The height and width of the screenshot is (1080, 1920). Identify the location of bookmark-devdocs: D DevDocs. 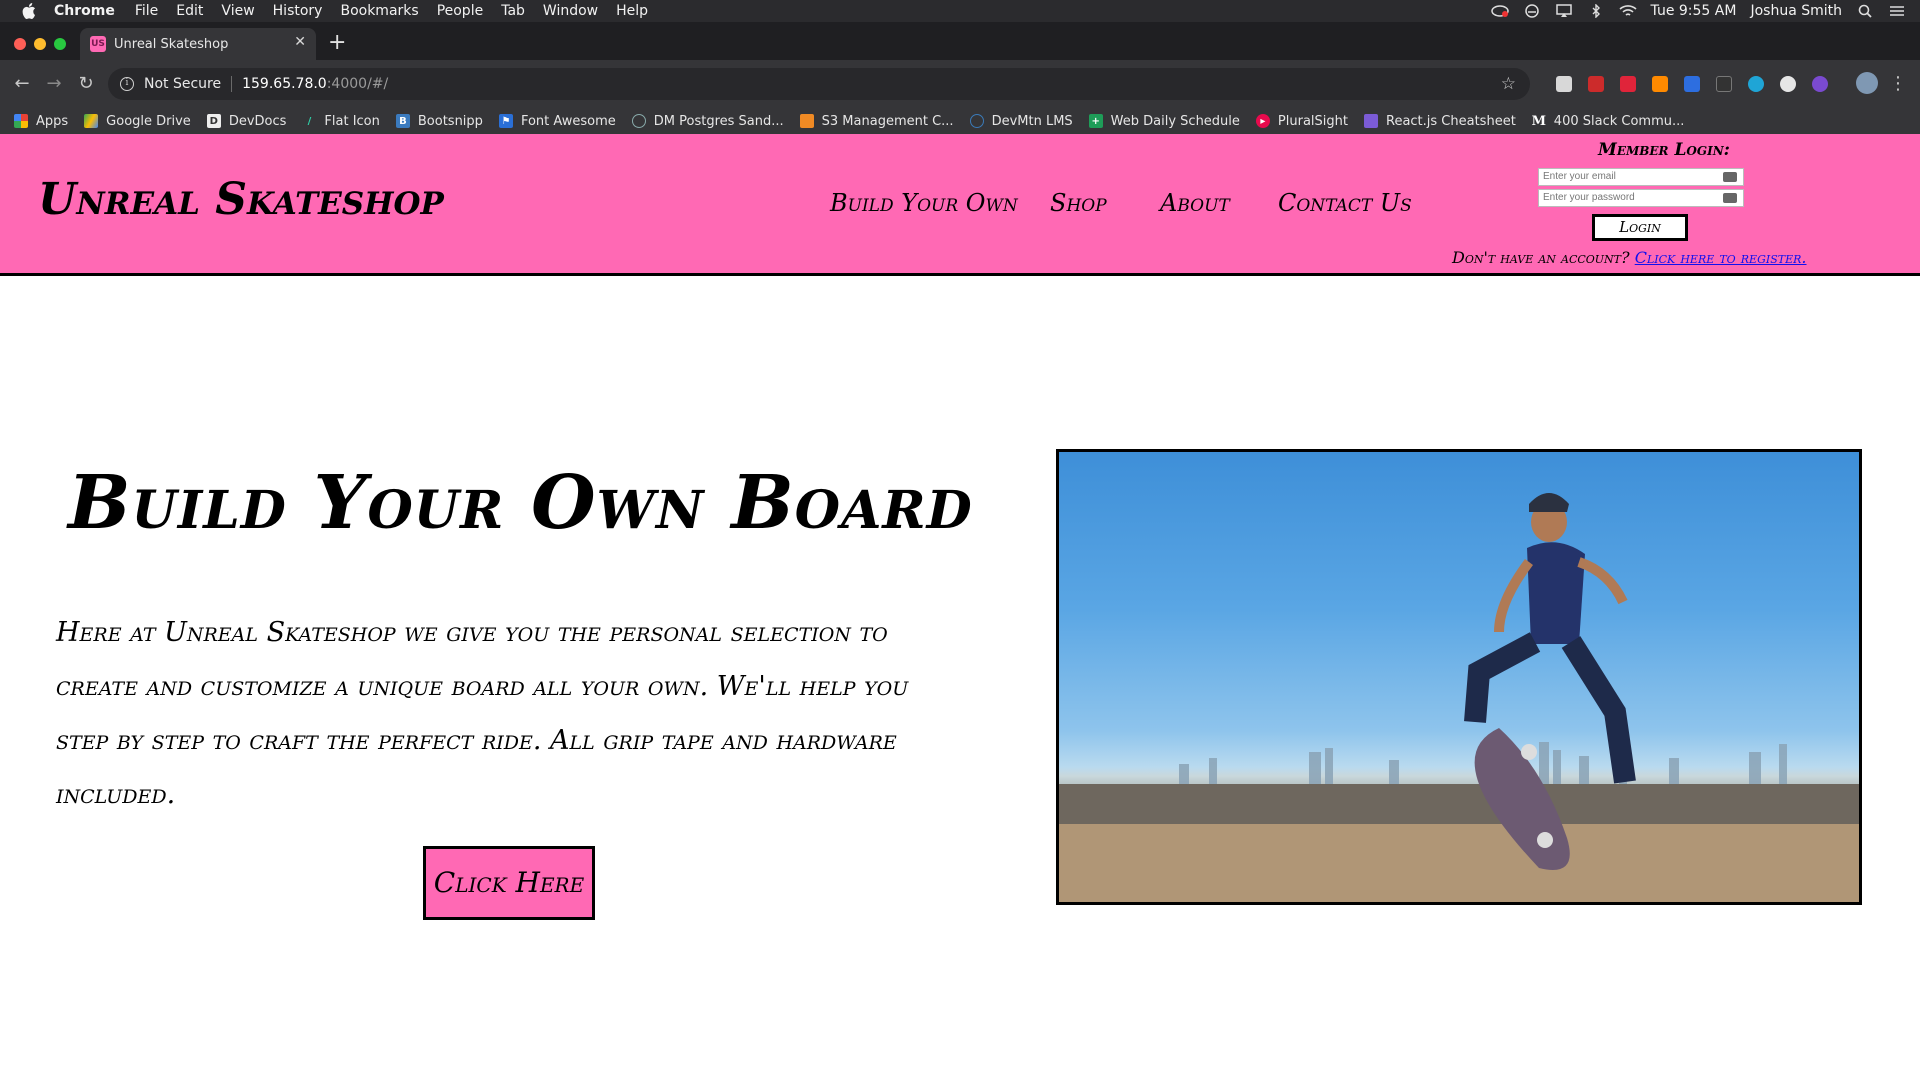
(246, 121).